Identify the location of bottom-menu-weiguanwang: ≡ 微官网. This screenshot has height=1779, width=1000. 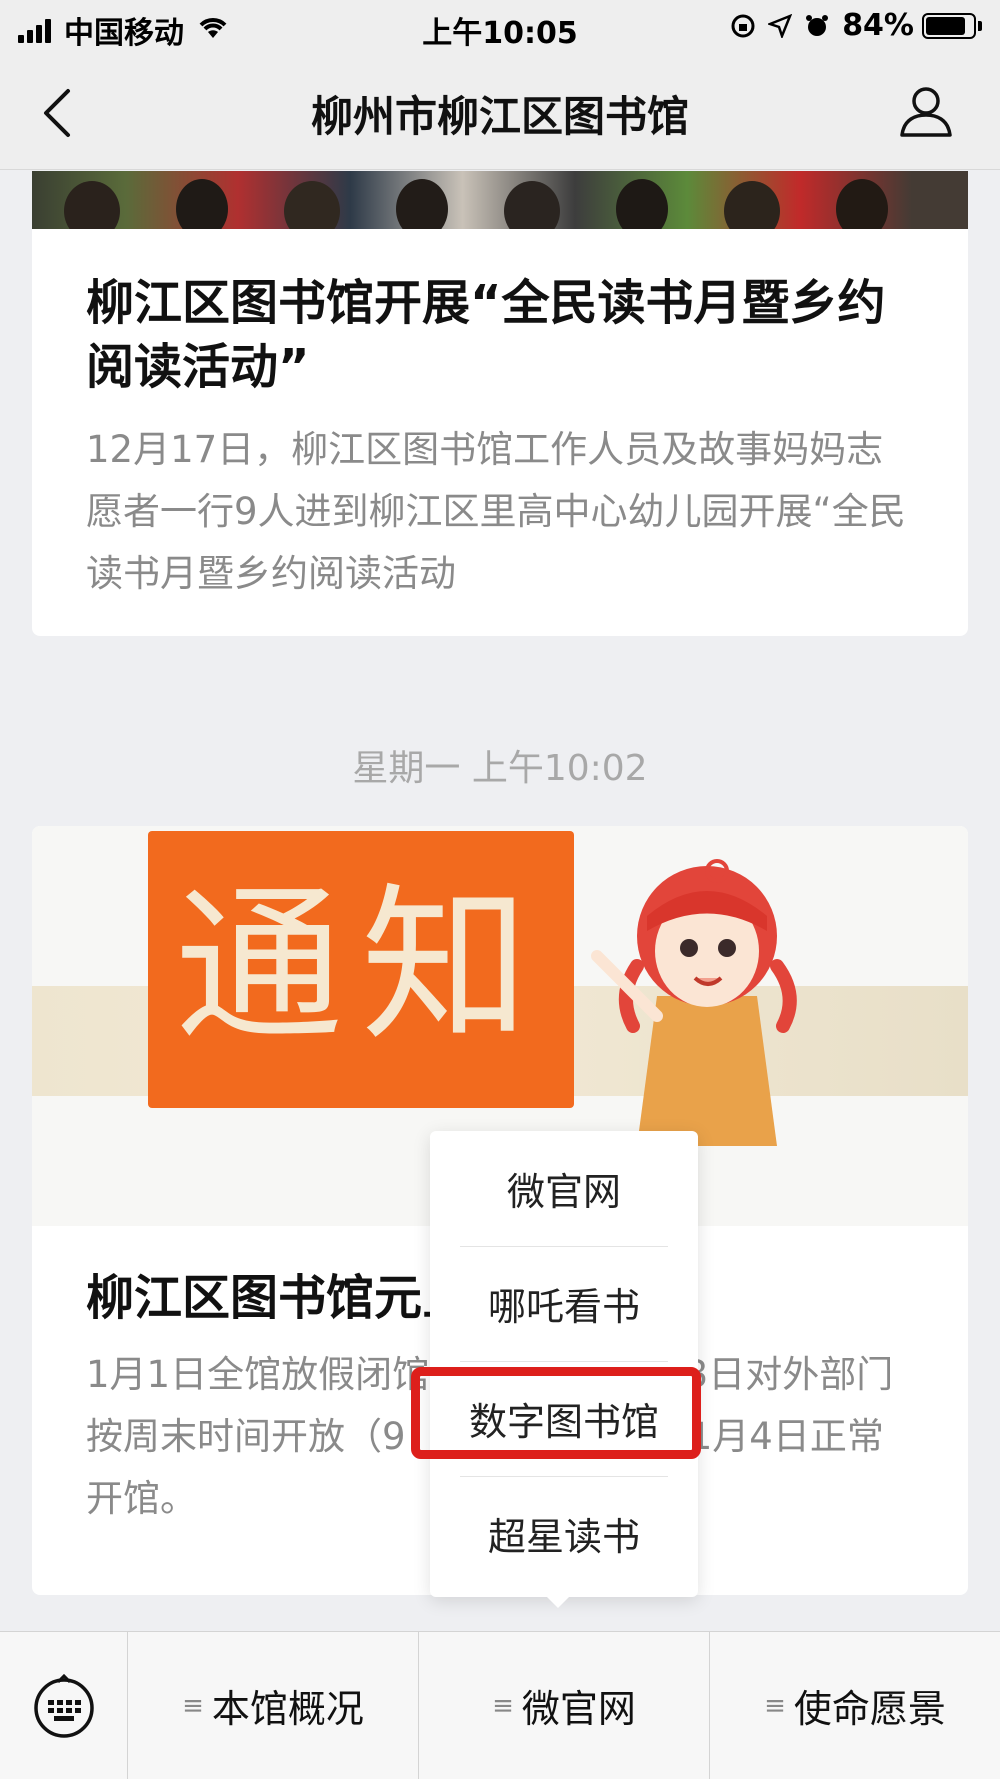
(564, 1705).